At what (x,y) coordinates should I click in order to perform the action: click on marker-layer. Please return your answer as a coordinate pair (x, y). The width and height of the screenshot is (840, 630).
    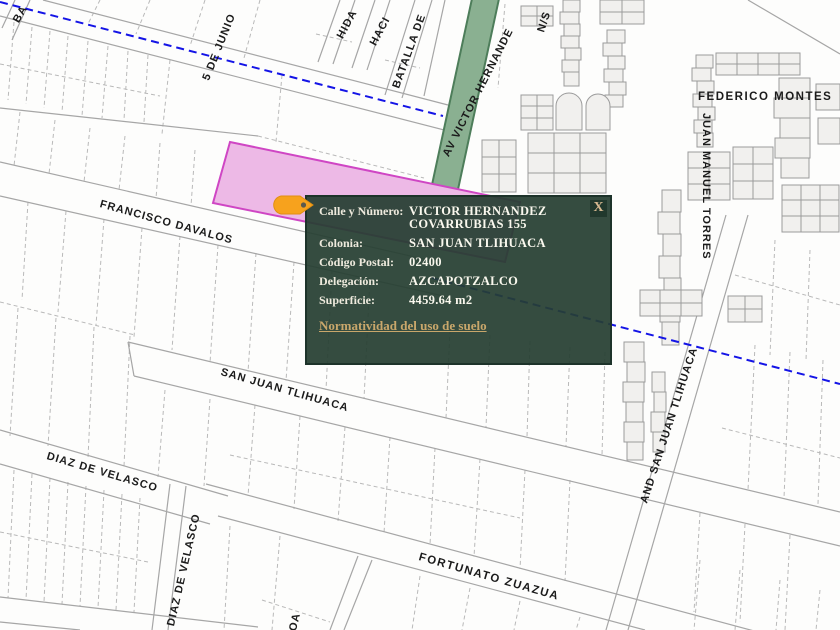
    Looking at the image, I should click on (293, 205).